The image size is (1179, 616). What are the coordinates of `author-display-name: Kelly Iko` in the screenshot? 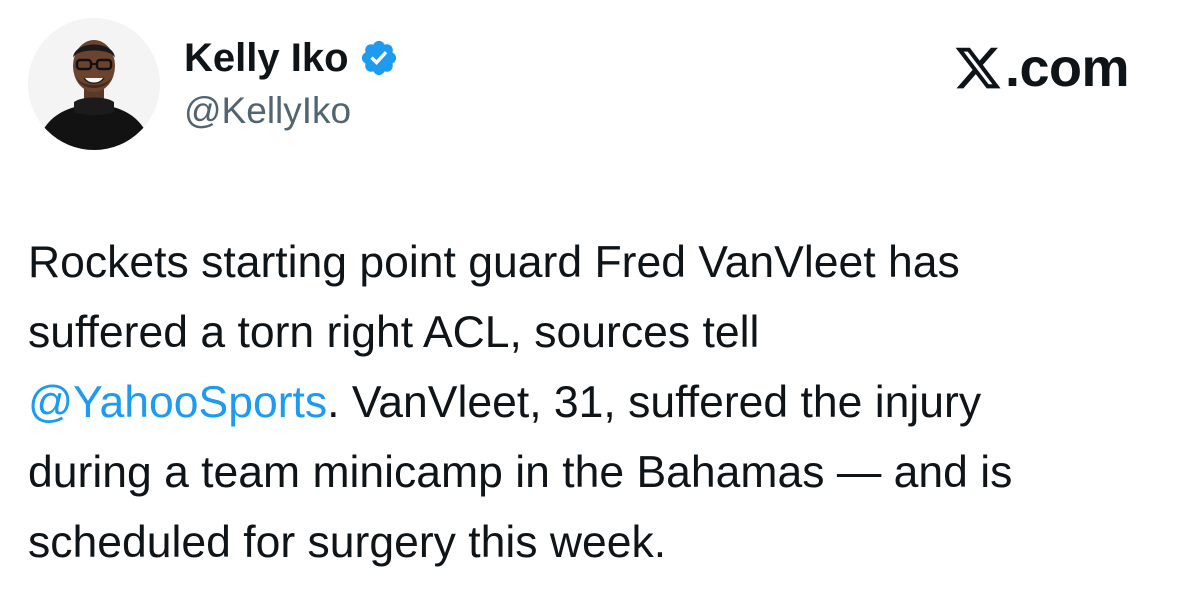 It's located at (266, 58).